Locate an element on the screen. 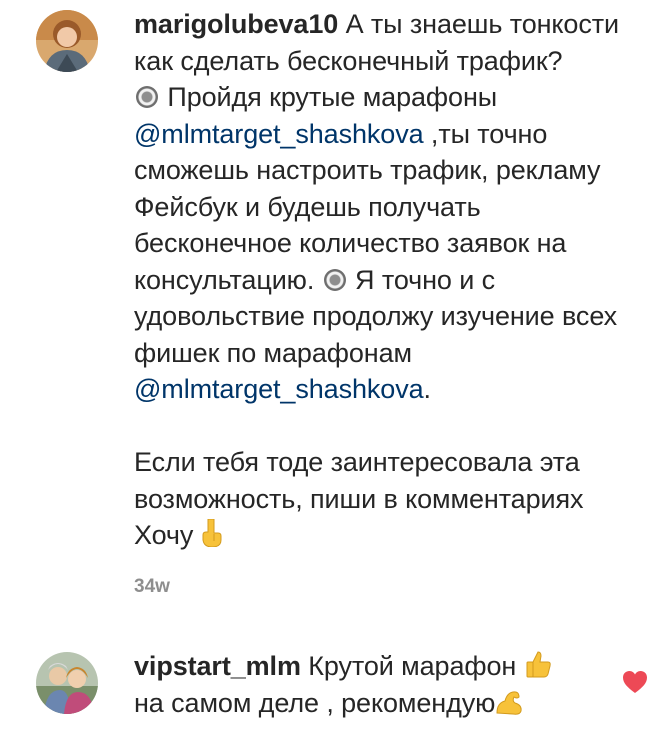 This screenshot has width=672, height=750. comment-text-line: сможешь настроить трафик, рекламу is located at coordinates (367, 170).